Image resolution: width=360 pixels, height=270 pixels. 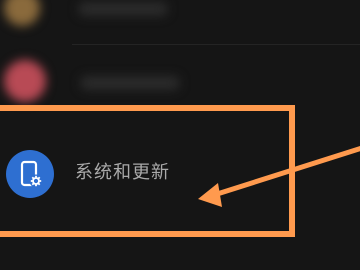 I want to click on settings-item-label: 系统和更新, so click(x=122, y=172).